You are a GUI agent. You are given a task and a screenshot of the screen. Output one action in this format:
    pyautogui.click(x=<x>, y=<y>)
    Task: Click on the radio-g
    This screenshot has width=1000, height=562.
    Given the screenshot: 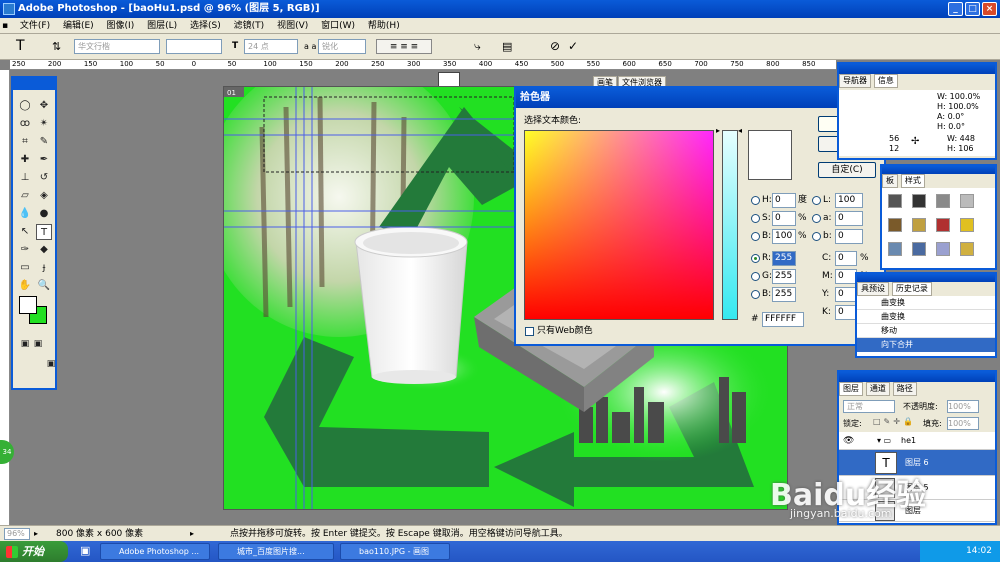 What is the action you would take?
    pyautogui.click(x=755, y=276)
    